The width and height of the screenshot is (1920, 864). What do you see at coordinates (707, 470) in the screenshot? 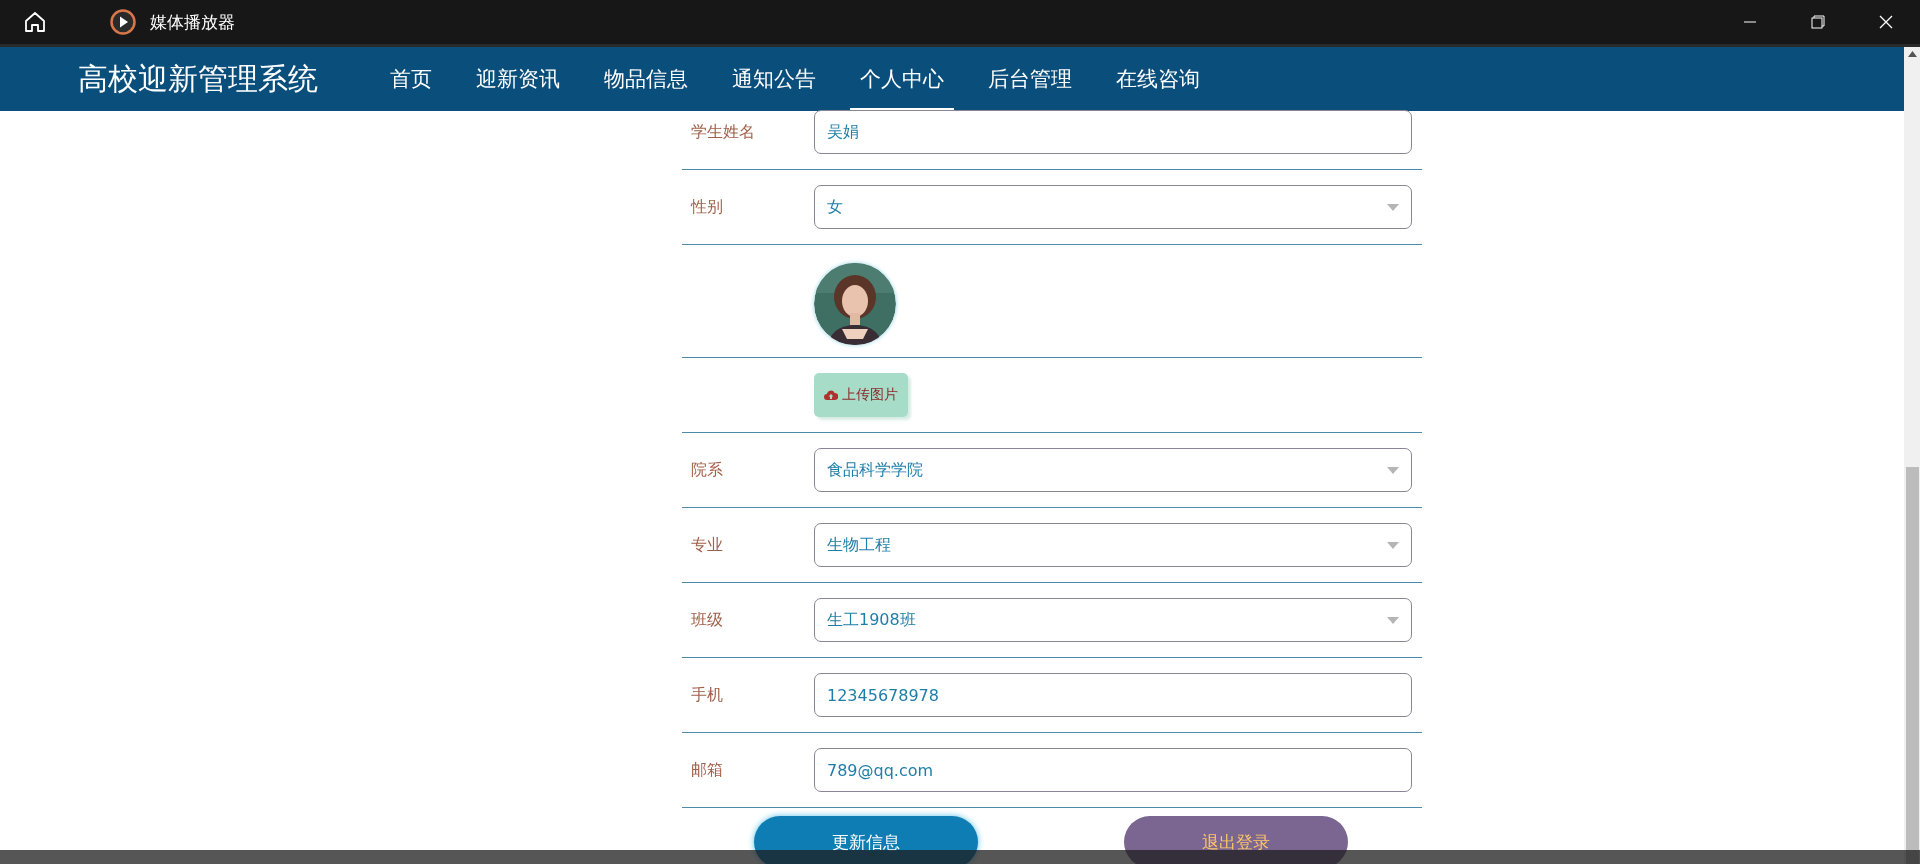
I see `field-label: 院系` at bounding box center [707, 470].